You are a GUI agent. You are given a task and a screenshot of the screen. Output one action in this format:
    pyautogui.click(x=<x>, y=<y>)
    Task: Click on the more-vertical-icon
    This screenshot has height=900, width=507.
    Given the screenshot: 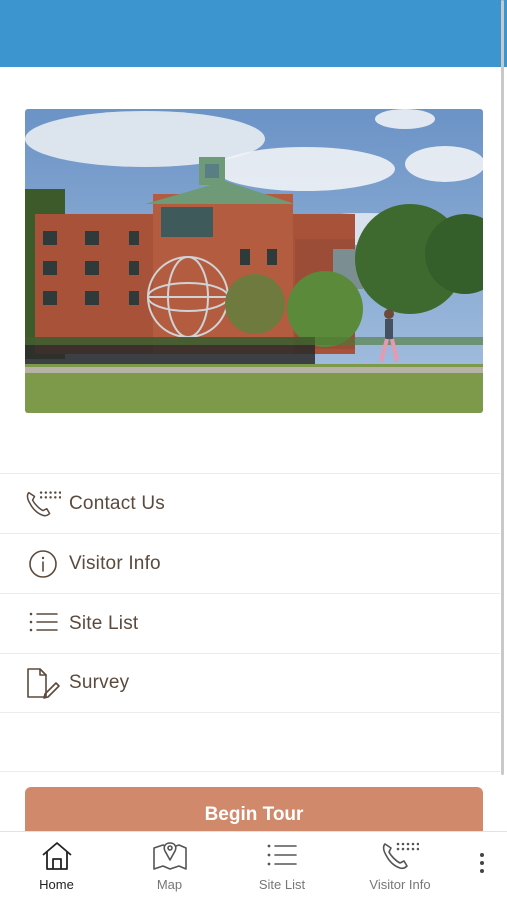 What is the action you would take?
    pyautogui.click(x=482, y=866)
    